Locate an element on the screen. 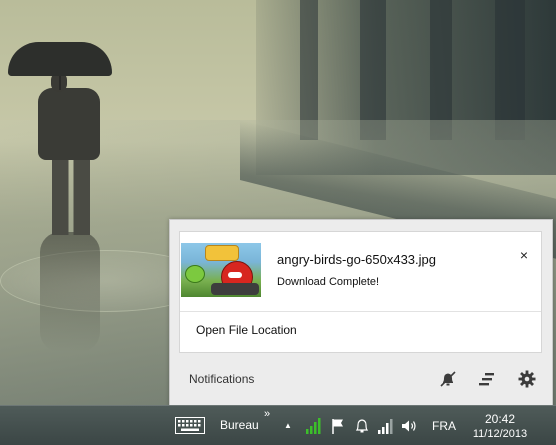  thumbnail-pig is located at coordinates (195, 274).